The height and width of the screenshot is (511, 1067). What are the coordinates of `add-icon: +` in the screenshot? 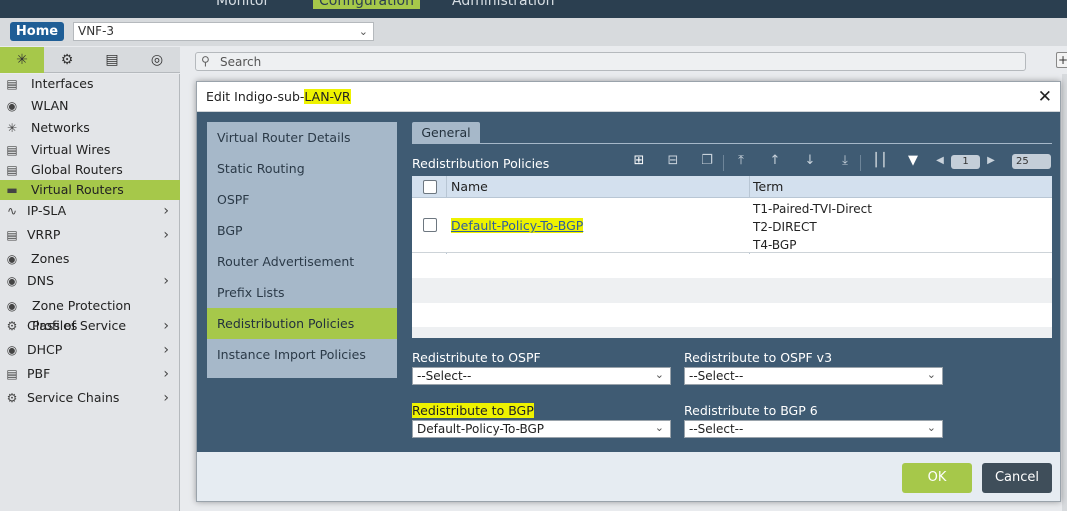 It's located at (1061, 60).